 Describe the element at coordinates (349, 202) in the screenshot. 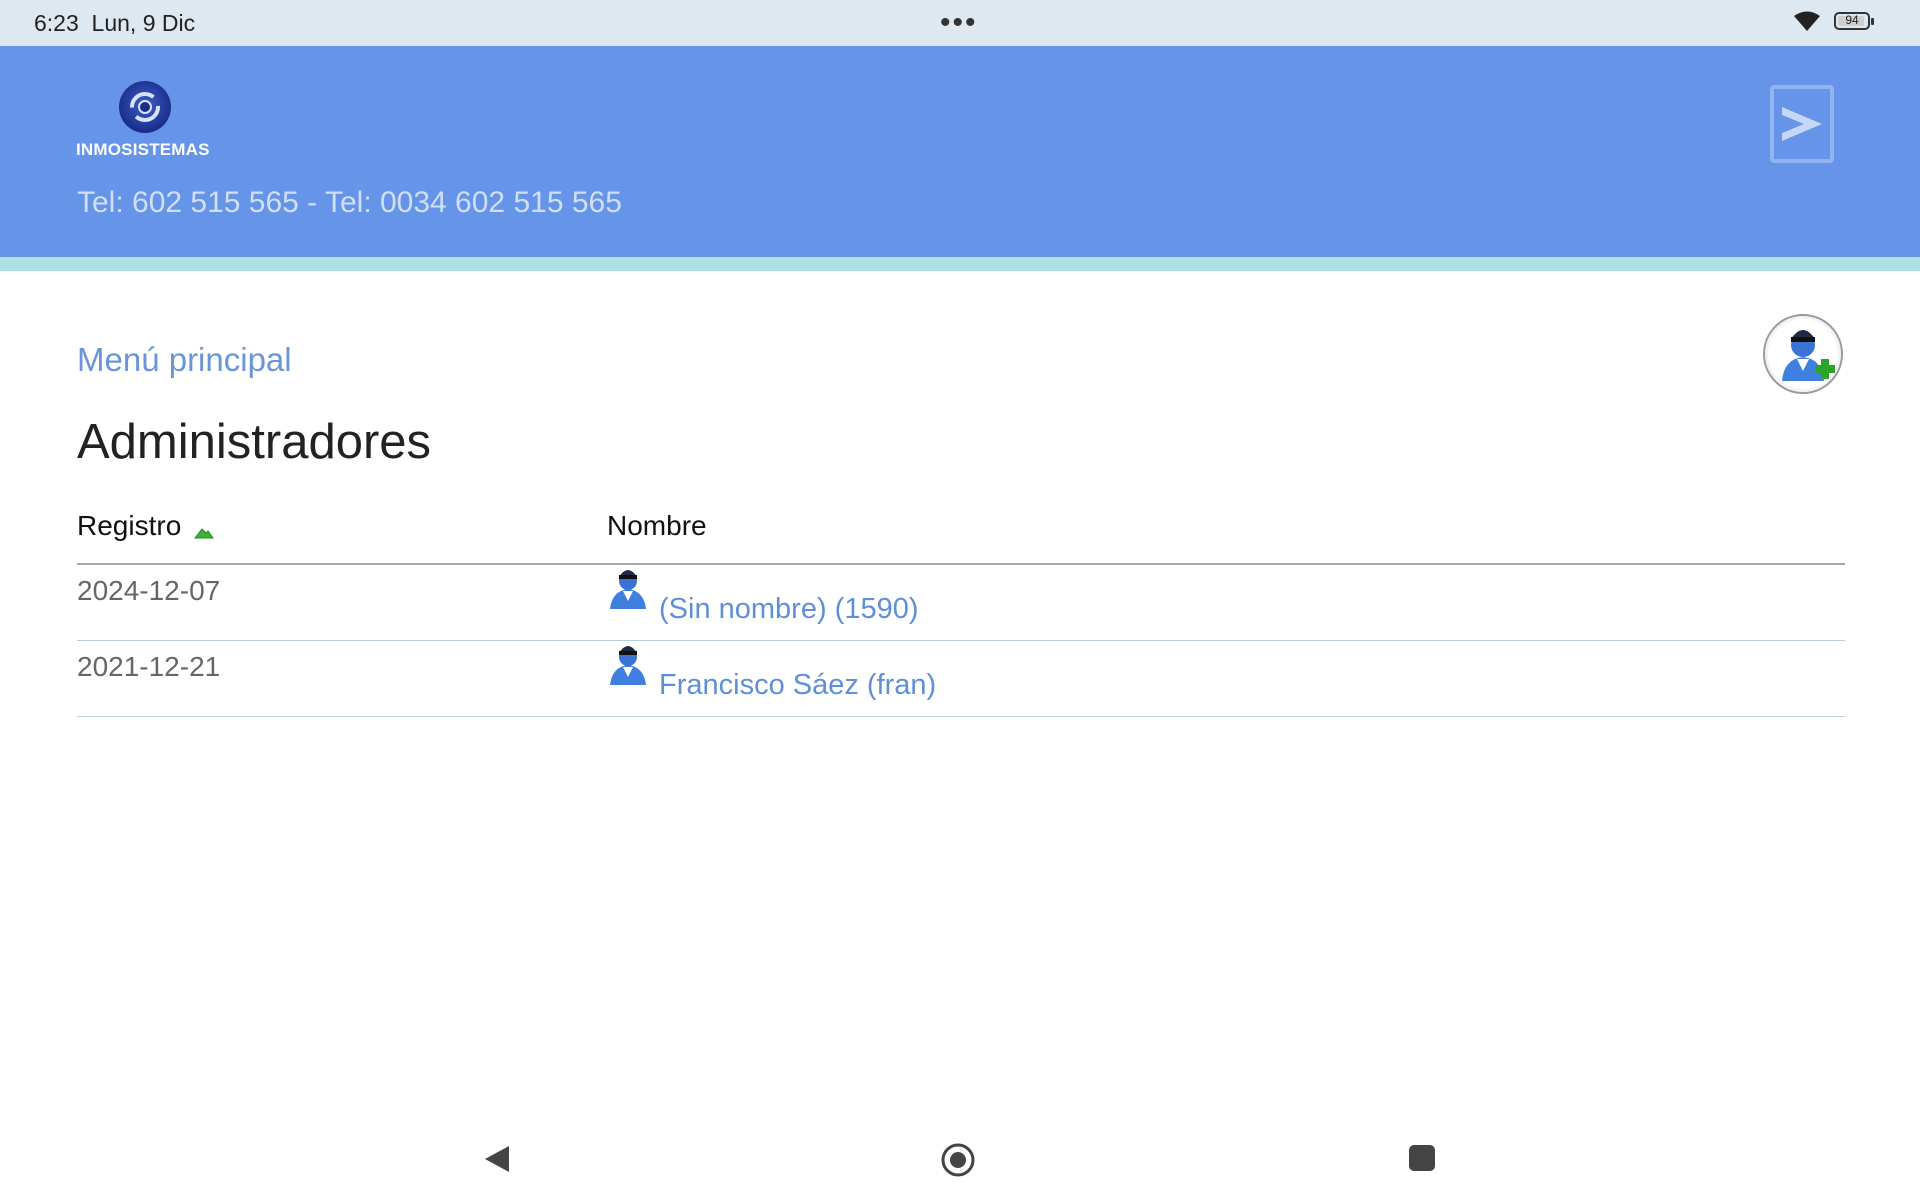

I see `phone-numbers: Tel: 602 515 565 - Tel: 0034 602 515 565` at that location.